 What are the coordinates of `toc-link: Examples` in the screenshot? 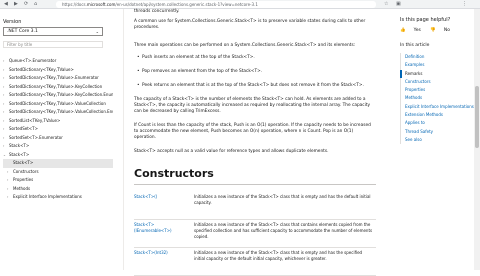 It's located at (439, 65).